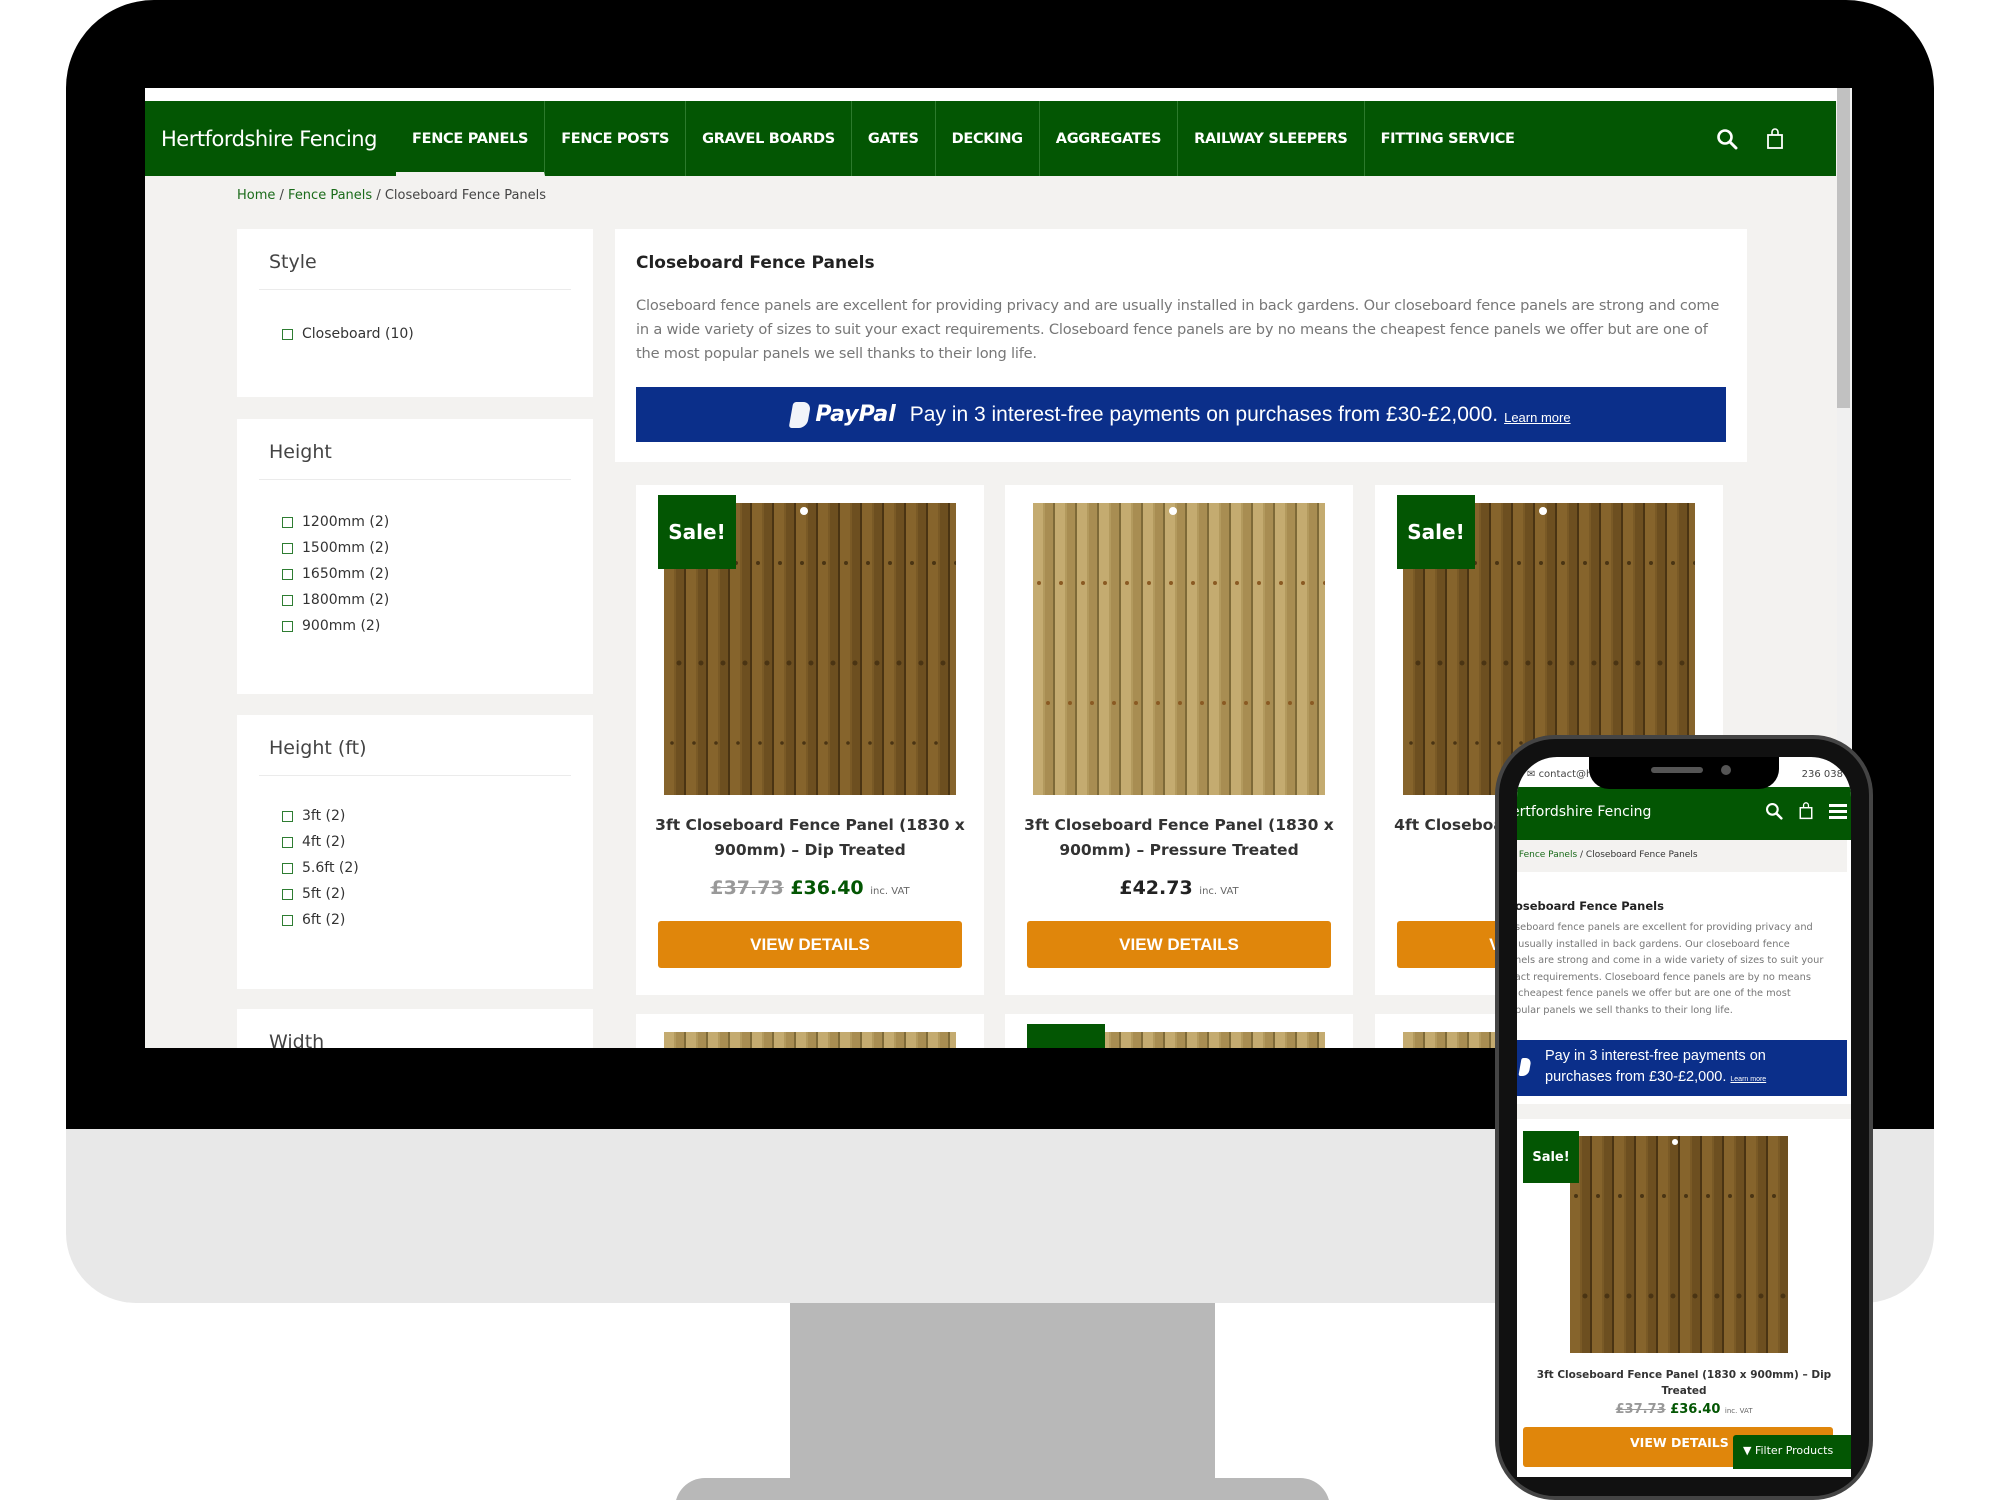 Image resolution: width=2000 pixels, height=1500 pixels. What do you see at coordinates (341, 626) in the screenshot?
I see `filter-option-label: 900mm (2)` at bounding box center [341, 626].